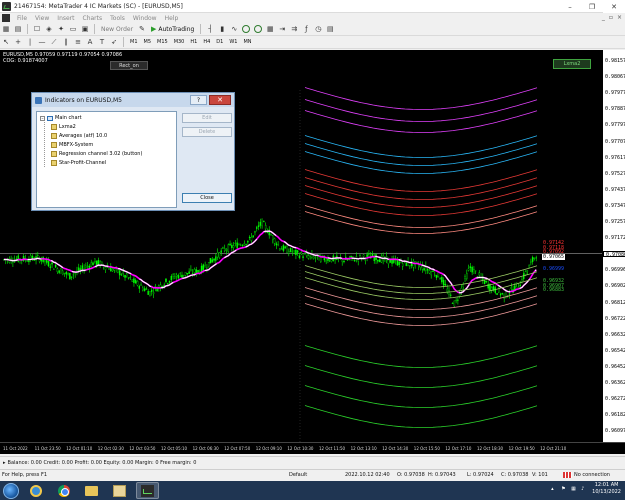 The image size is (625, 500). Describe the element at coordinates (330, 29) in the screenshot. I see `templates-icon: ▤` at that location.